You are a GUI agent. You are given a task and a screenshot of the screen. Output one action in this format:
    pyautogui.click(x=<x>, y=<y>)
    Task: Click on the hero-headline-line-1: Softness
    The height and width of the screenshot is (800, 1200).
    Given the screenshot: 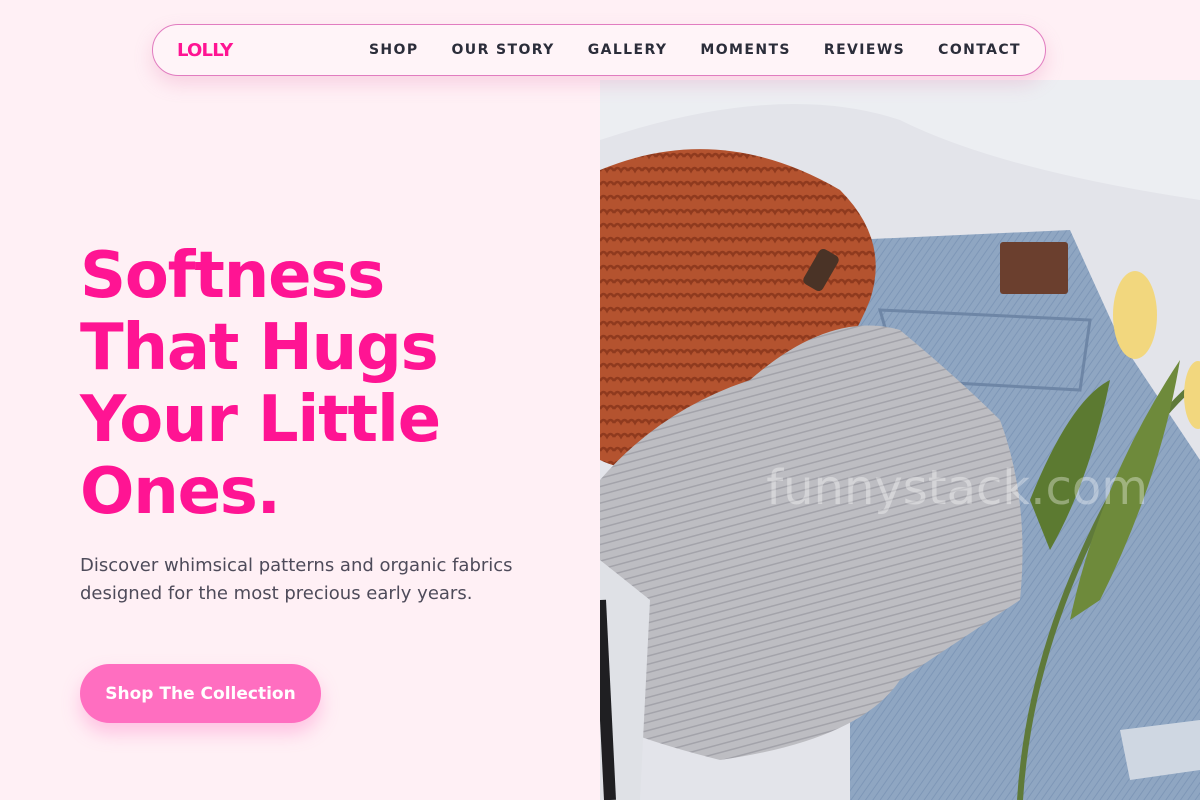 What is the action you would take?
    pyautogui.click(x=232, y=276)
    